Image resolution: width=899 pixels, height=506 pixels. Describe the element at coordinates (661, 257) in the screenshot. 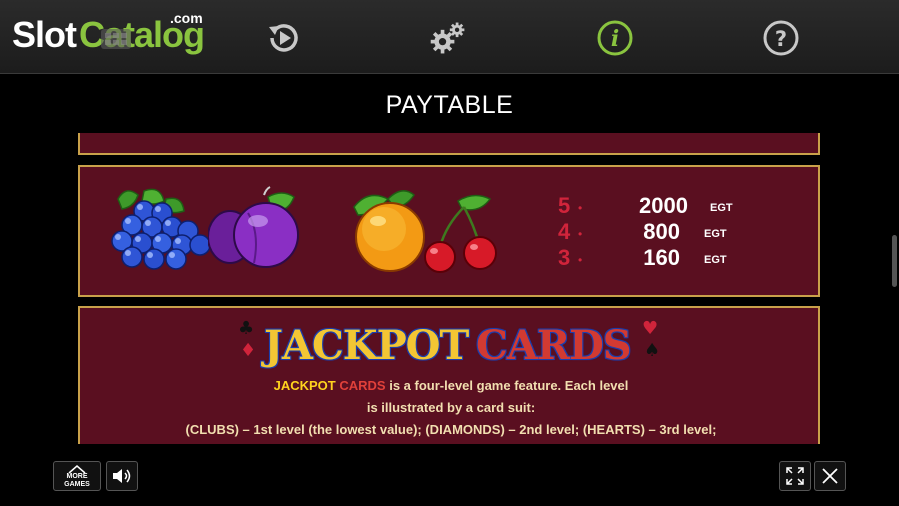

I see `pay-amount: 160` at that location.